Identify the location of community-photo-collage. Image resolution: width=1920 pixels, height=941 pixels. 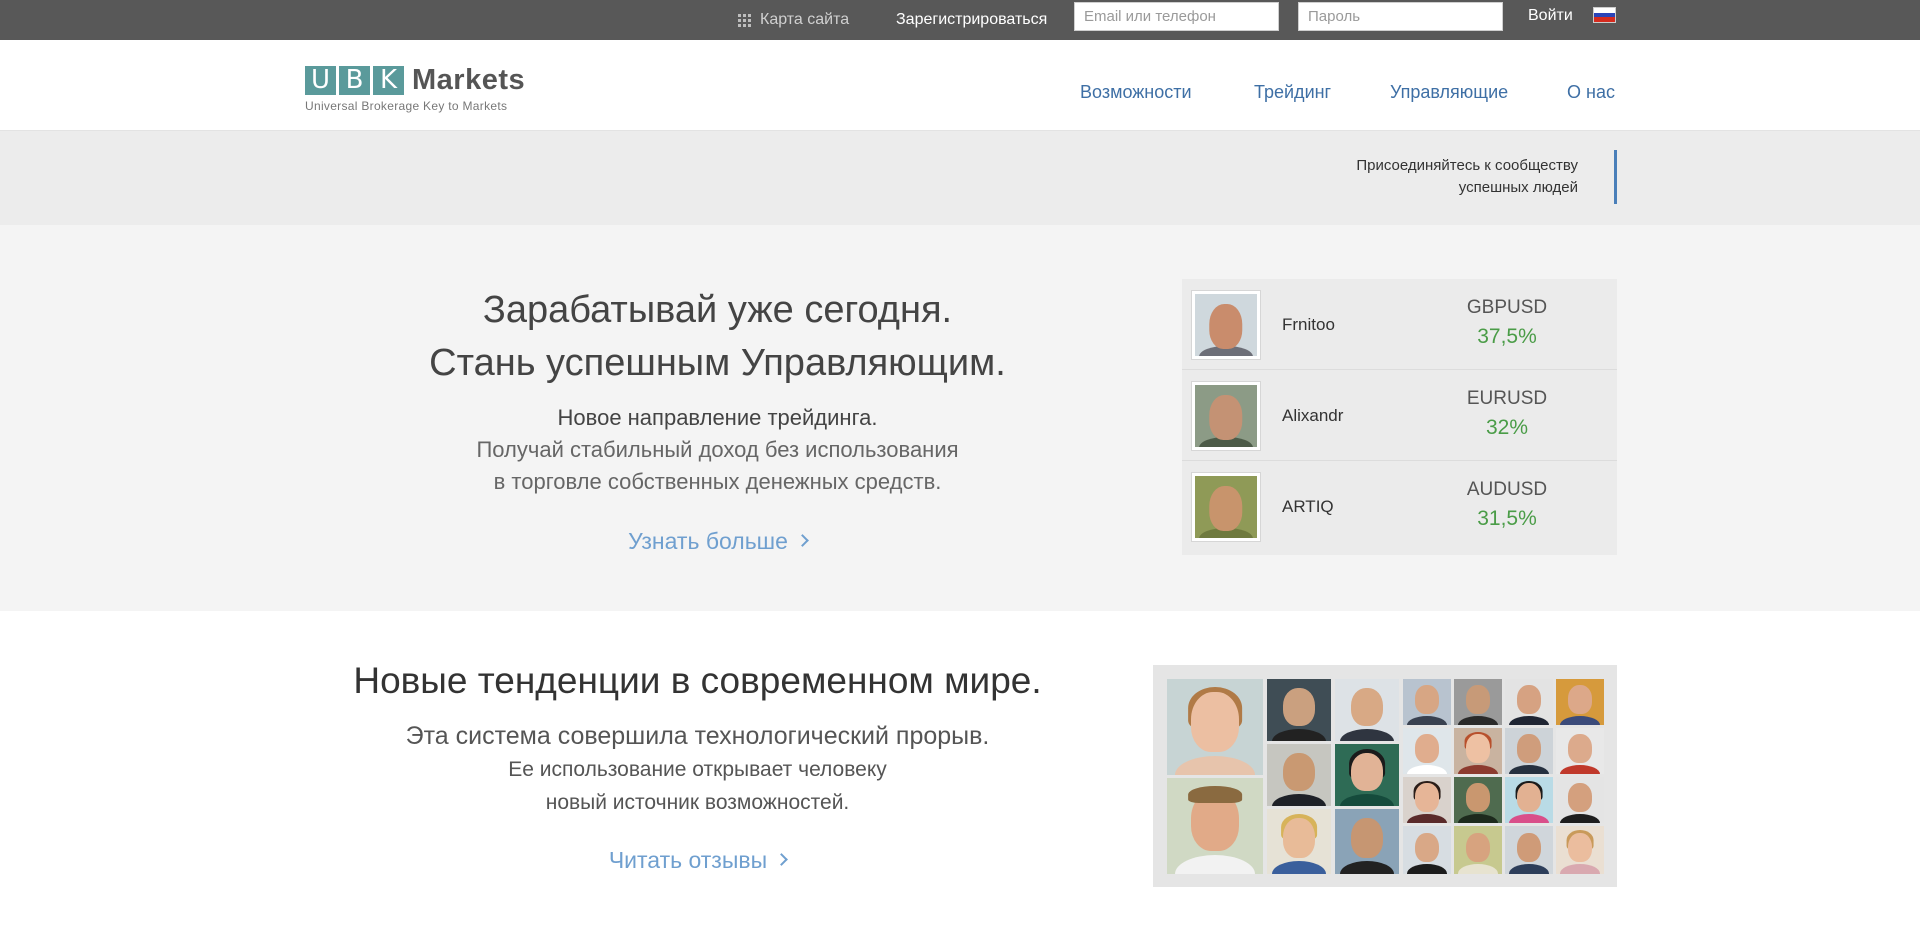
(1385, 776).